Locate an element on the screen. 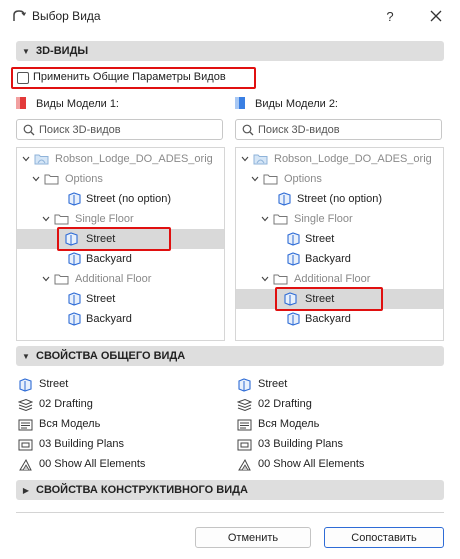 The image size is (460, 559). model-view-icon is located at coordinates (244, 425).